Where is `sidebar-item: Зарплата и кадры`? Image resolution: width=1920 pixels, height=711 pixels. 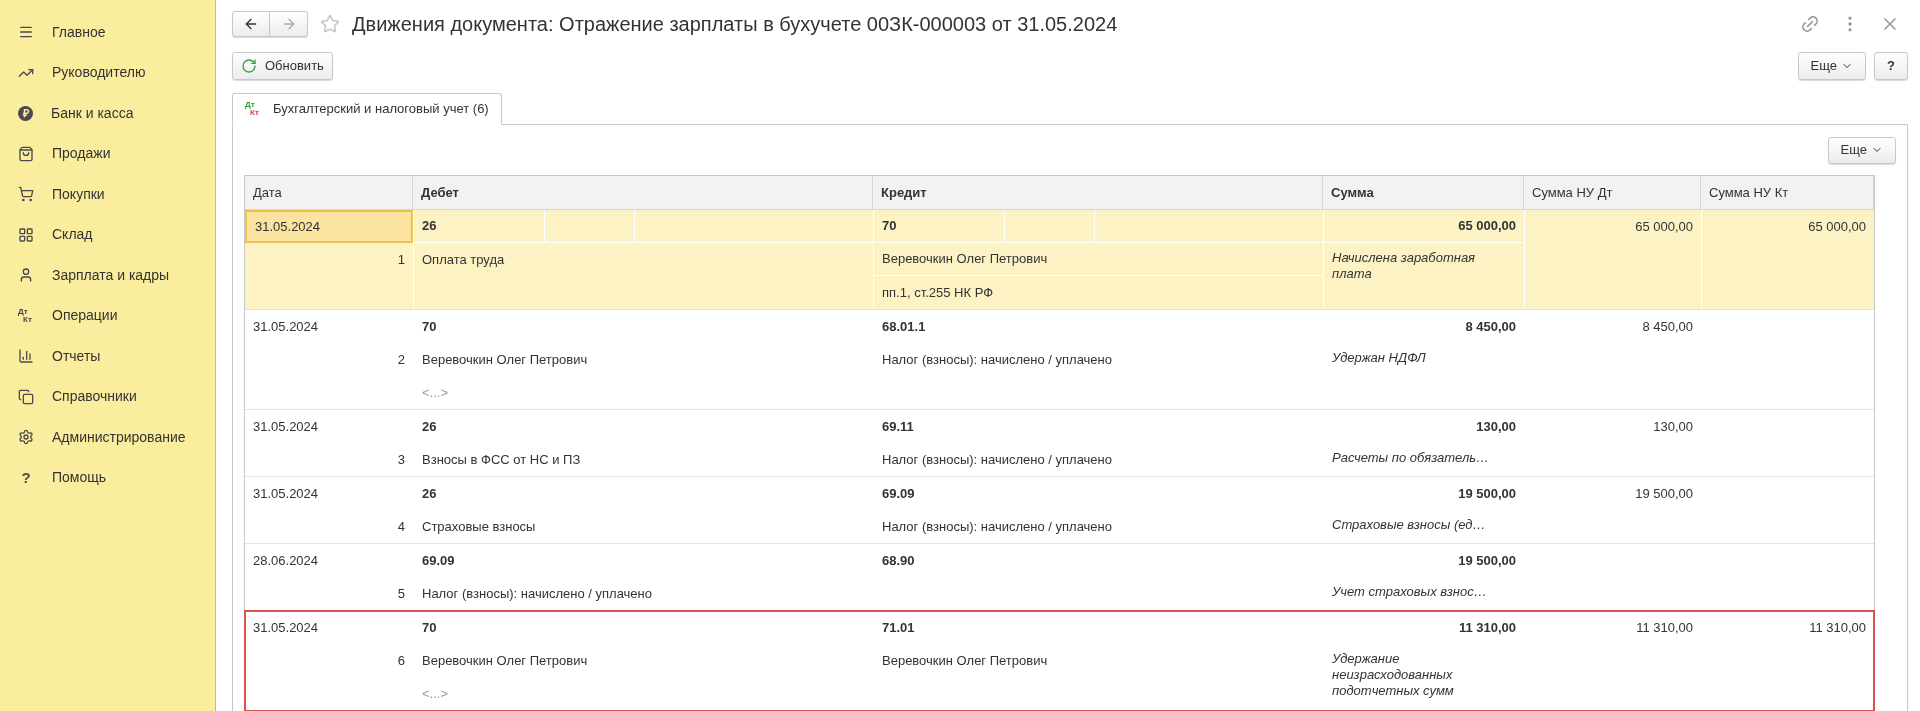
sidebar-item: Зарплата и кадры is located at coordinates (107, 275).